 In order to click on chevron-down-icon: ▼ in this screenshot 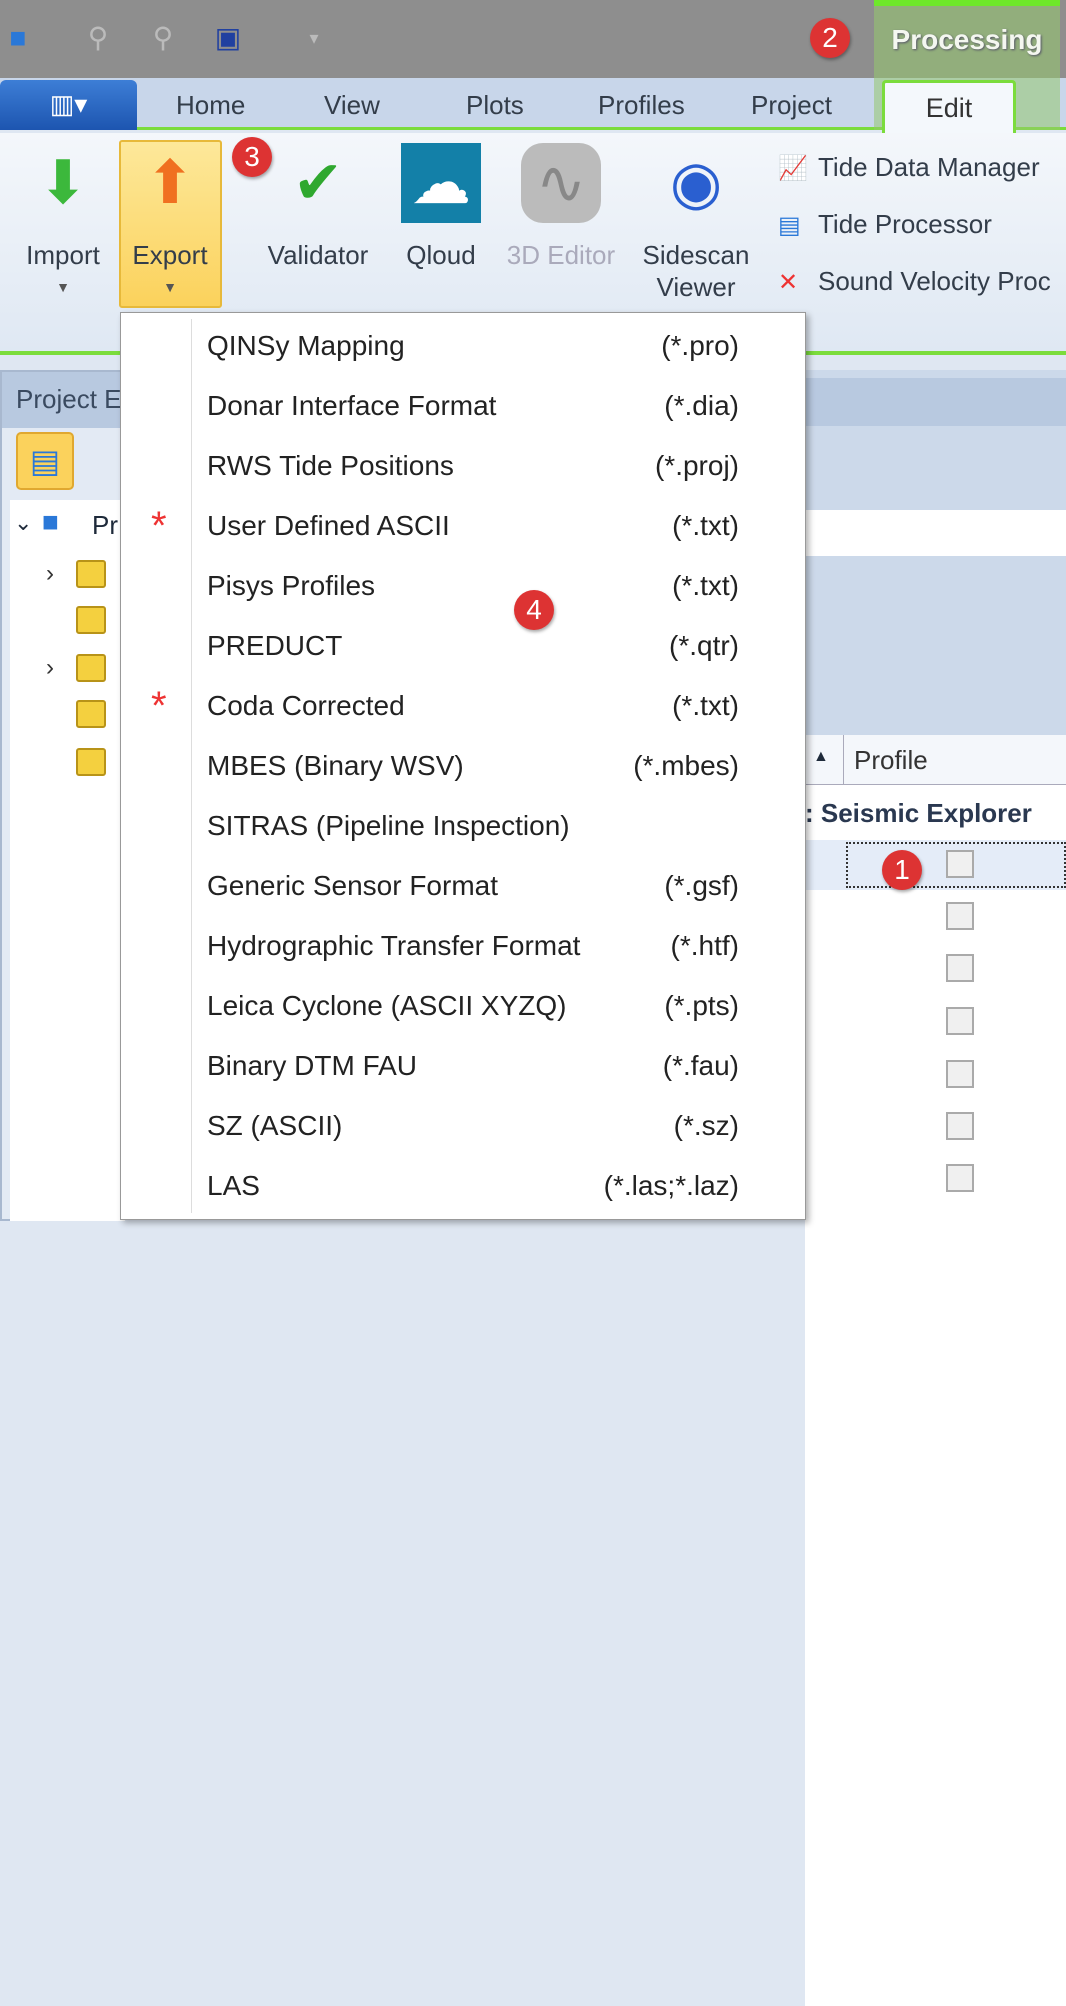, I will do `click(63, 287)`.